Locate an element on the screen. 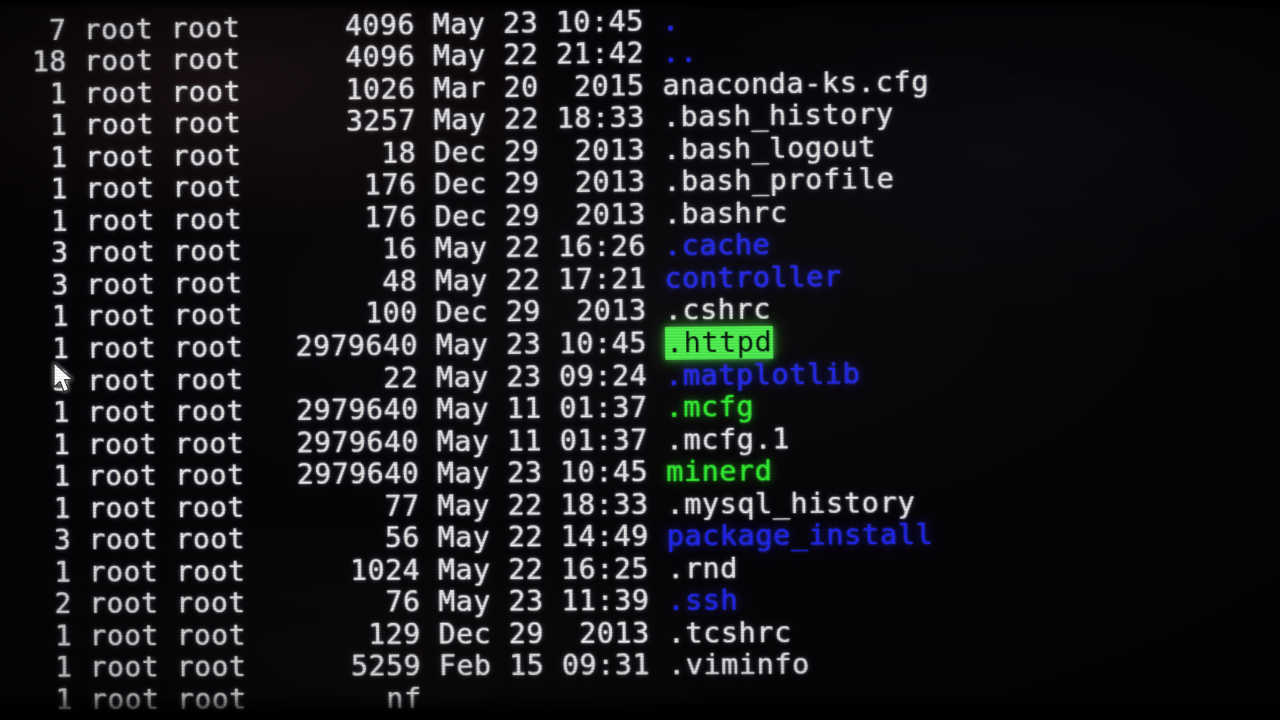 The image size is (1280, 720). file-name: package_install is located at coordinates (799, 536).